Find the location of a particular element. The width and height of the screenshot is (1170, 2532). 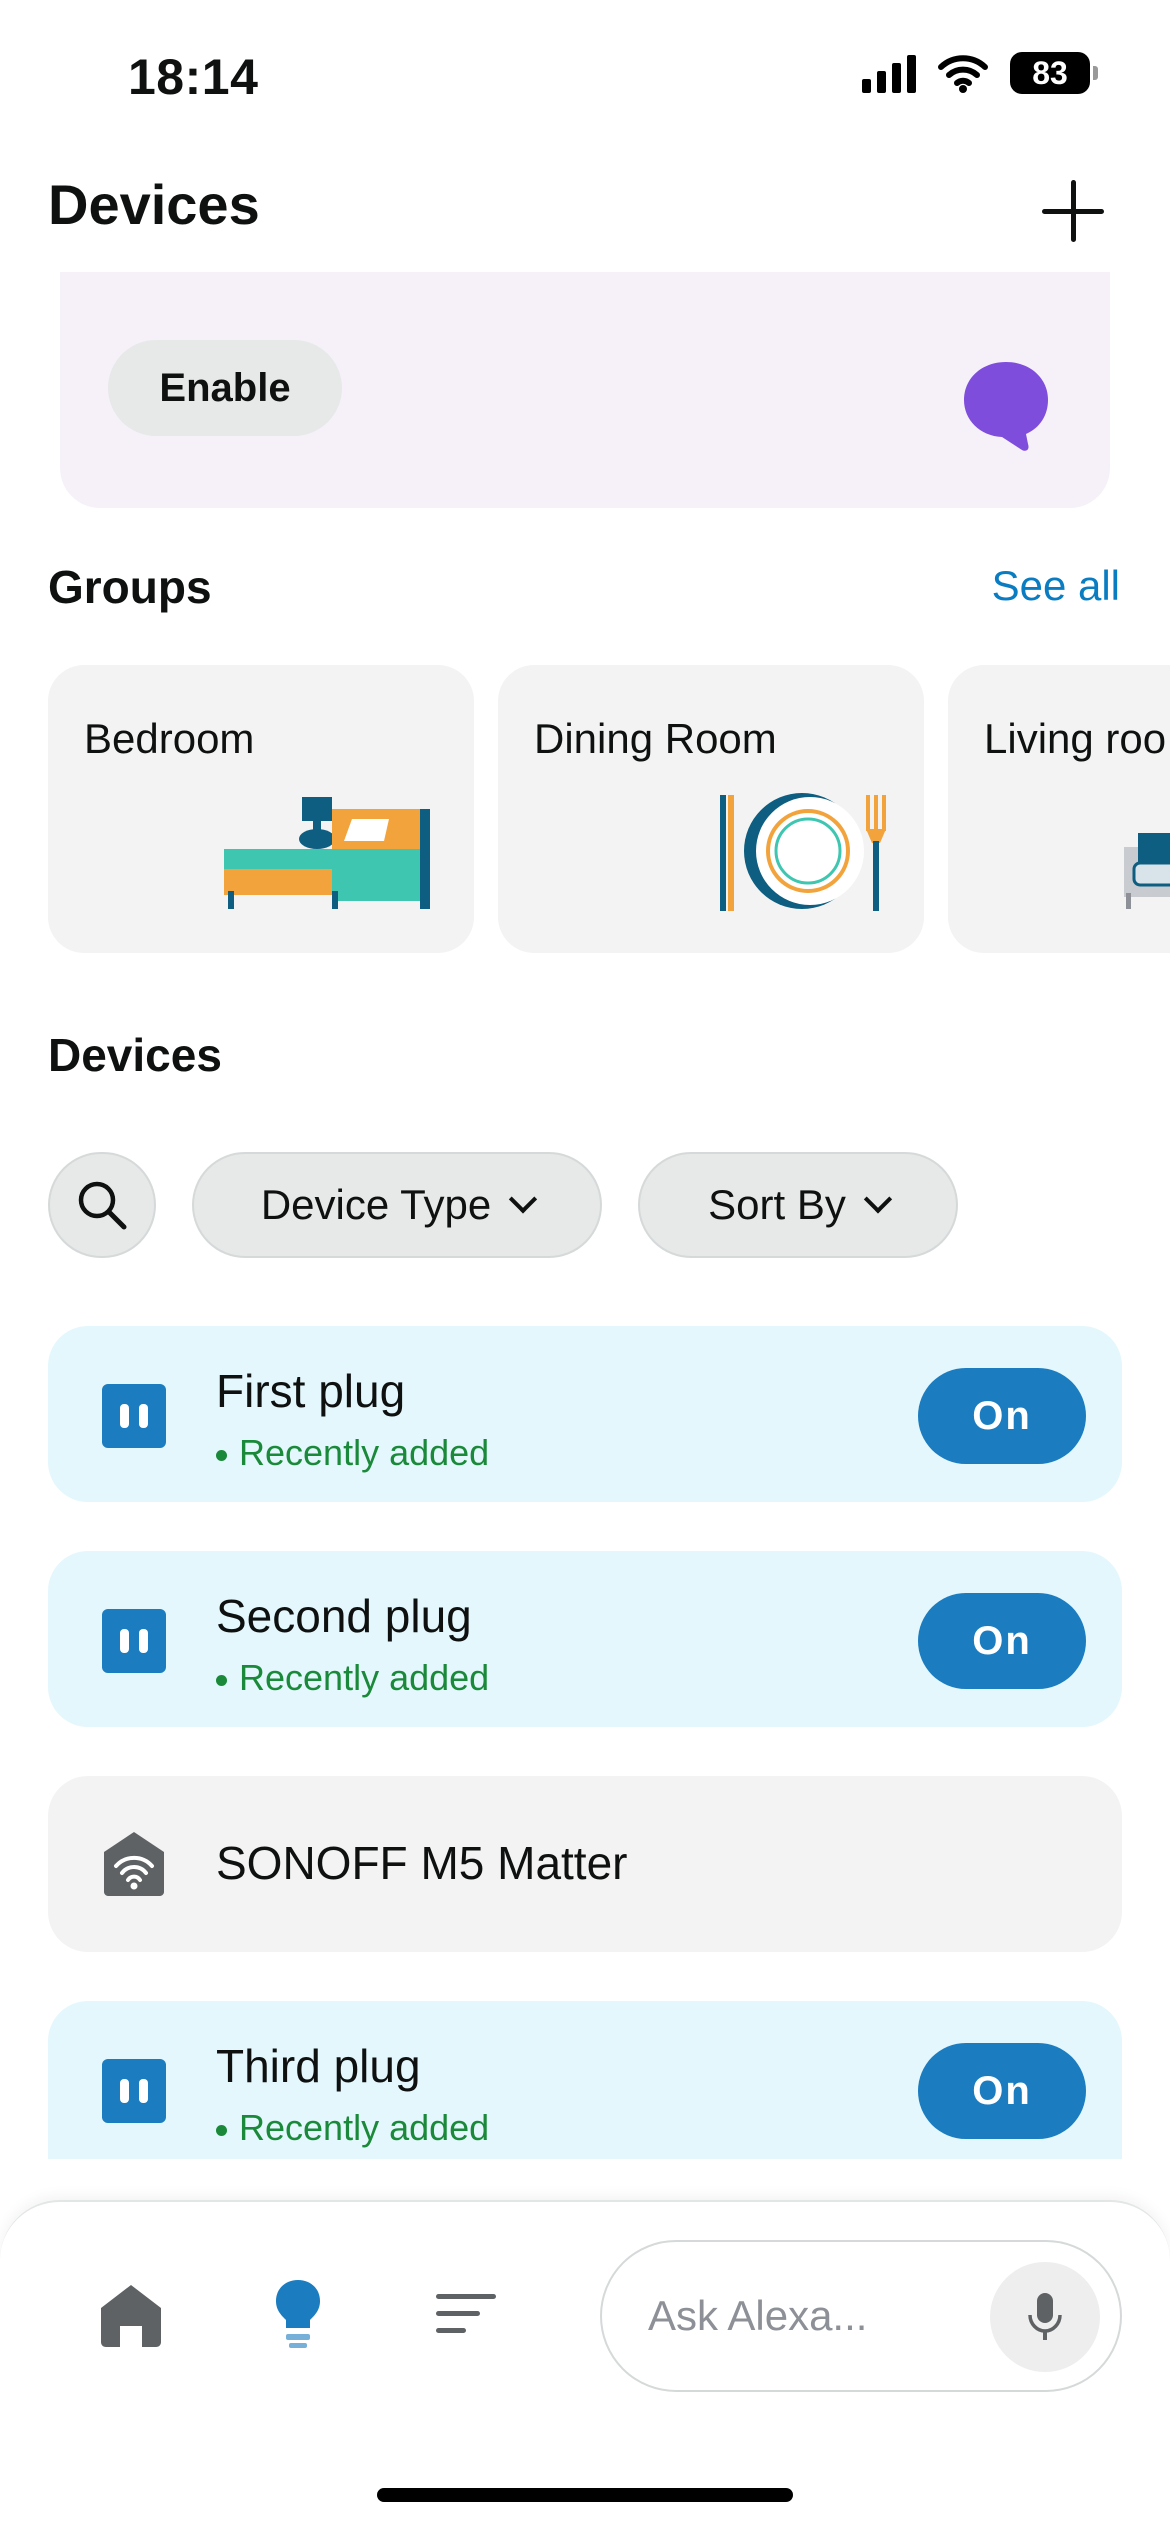

microphone-button is located at coordinates (1045, 2317).